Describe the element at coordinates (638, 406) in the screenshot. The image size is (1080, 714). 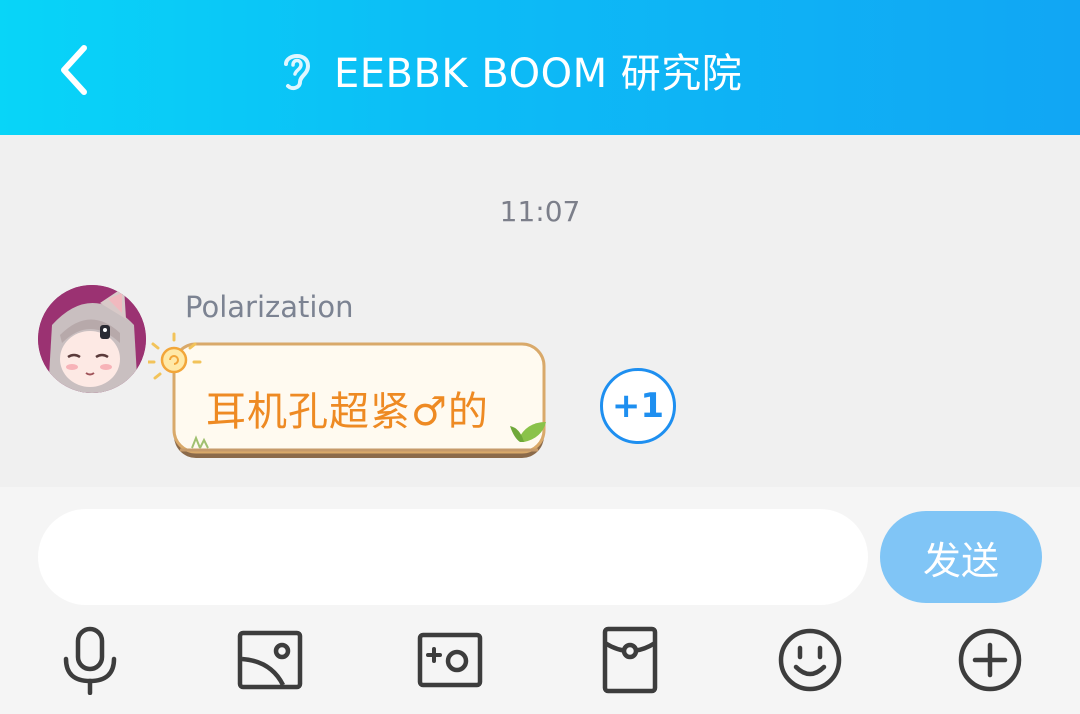
I see `plus-one-reaction-button: +1` at that location.